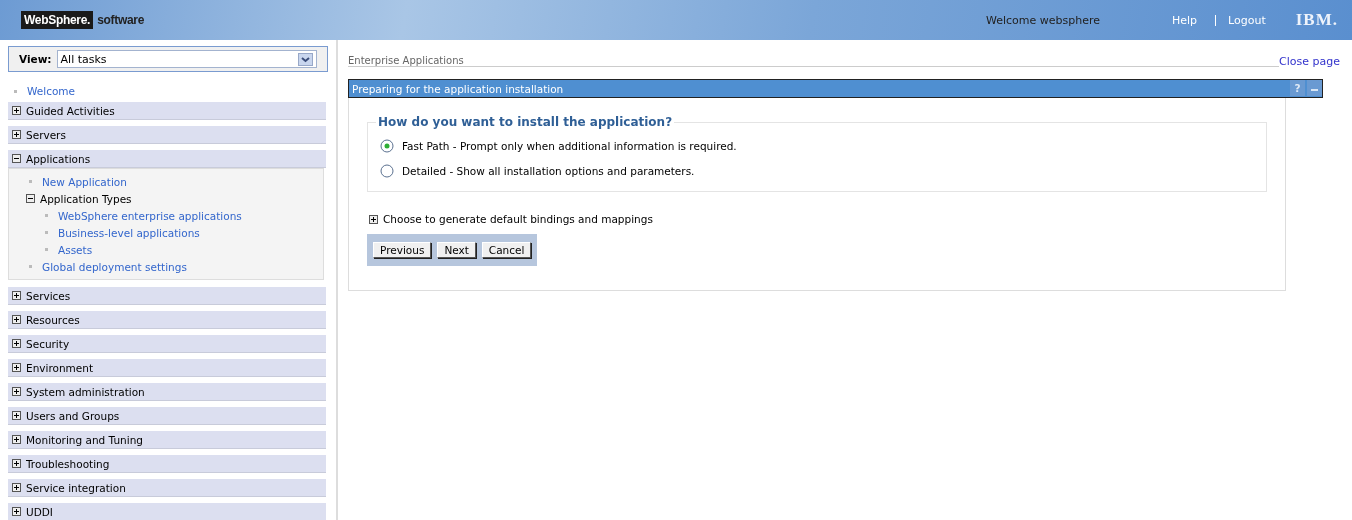  What do you see at coordinates (114, 266) in the screenshot?
I see `nav-link: Global deployment settings` at bounding box center [114, 266].